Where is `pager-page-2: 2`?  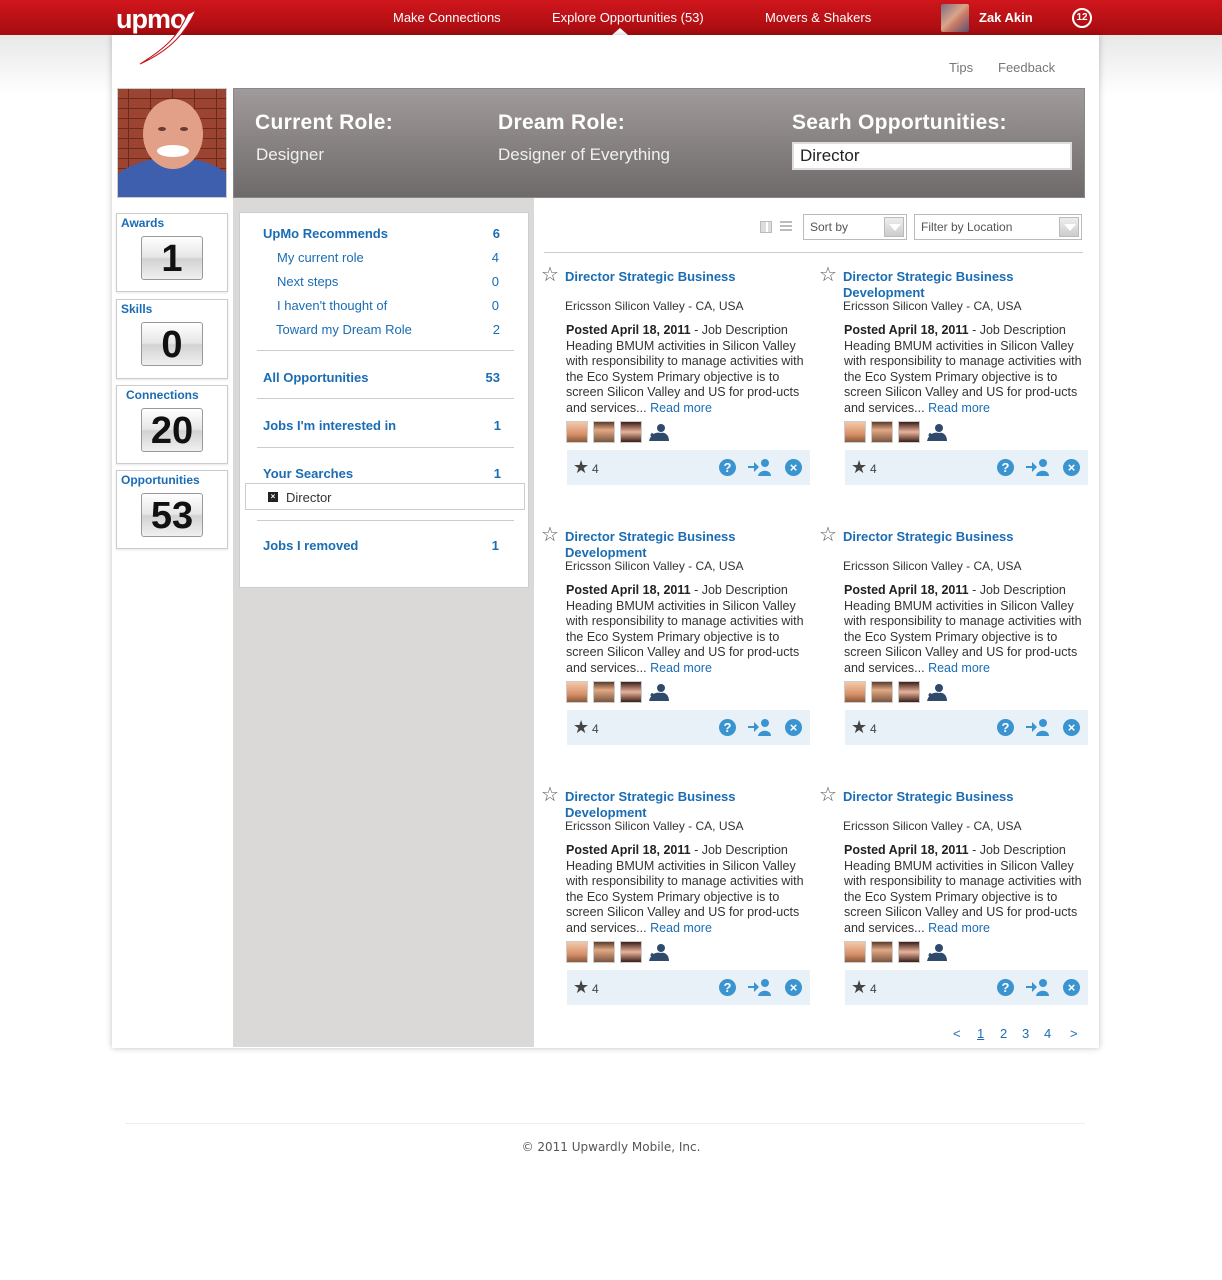 pager-page-2: 2 is located at coordinates (1003, 1033).